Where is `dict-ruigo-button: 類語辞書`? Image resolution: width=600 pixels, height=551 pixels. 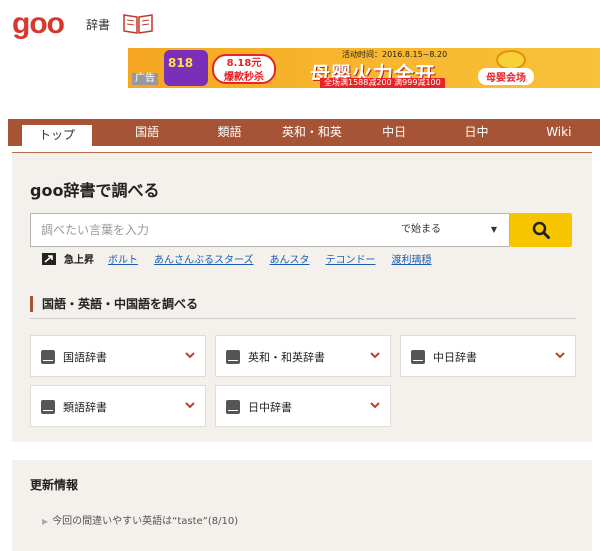
dict-ruigo-button: 類語辞書 is located at coordinates (118, 406).